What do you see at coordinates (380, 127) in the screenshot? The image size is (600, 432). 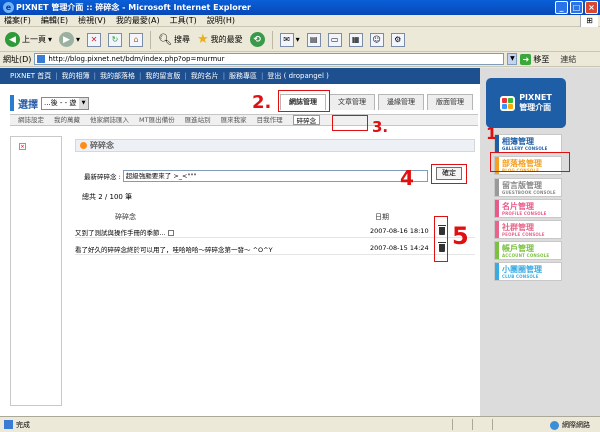 I see `annotation-3: 3.` at bounding box center [380, 127].